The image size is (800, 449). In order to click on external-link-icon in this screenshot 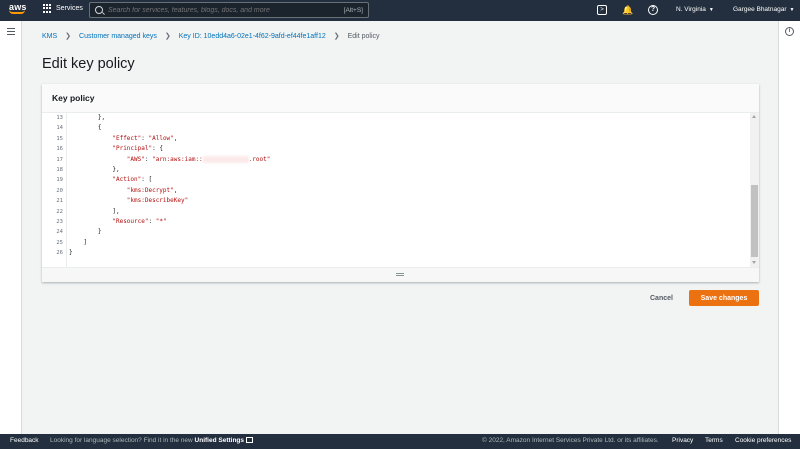, I will do `click(250, 440)`.